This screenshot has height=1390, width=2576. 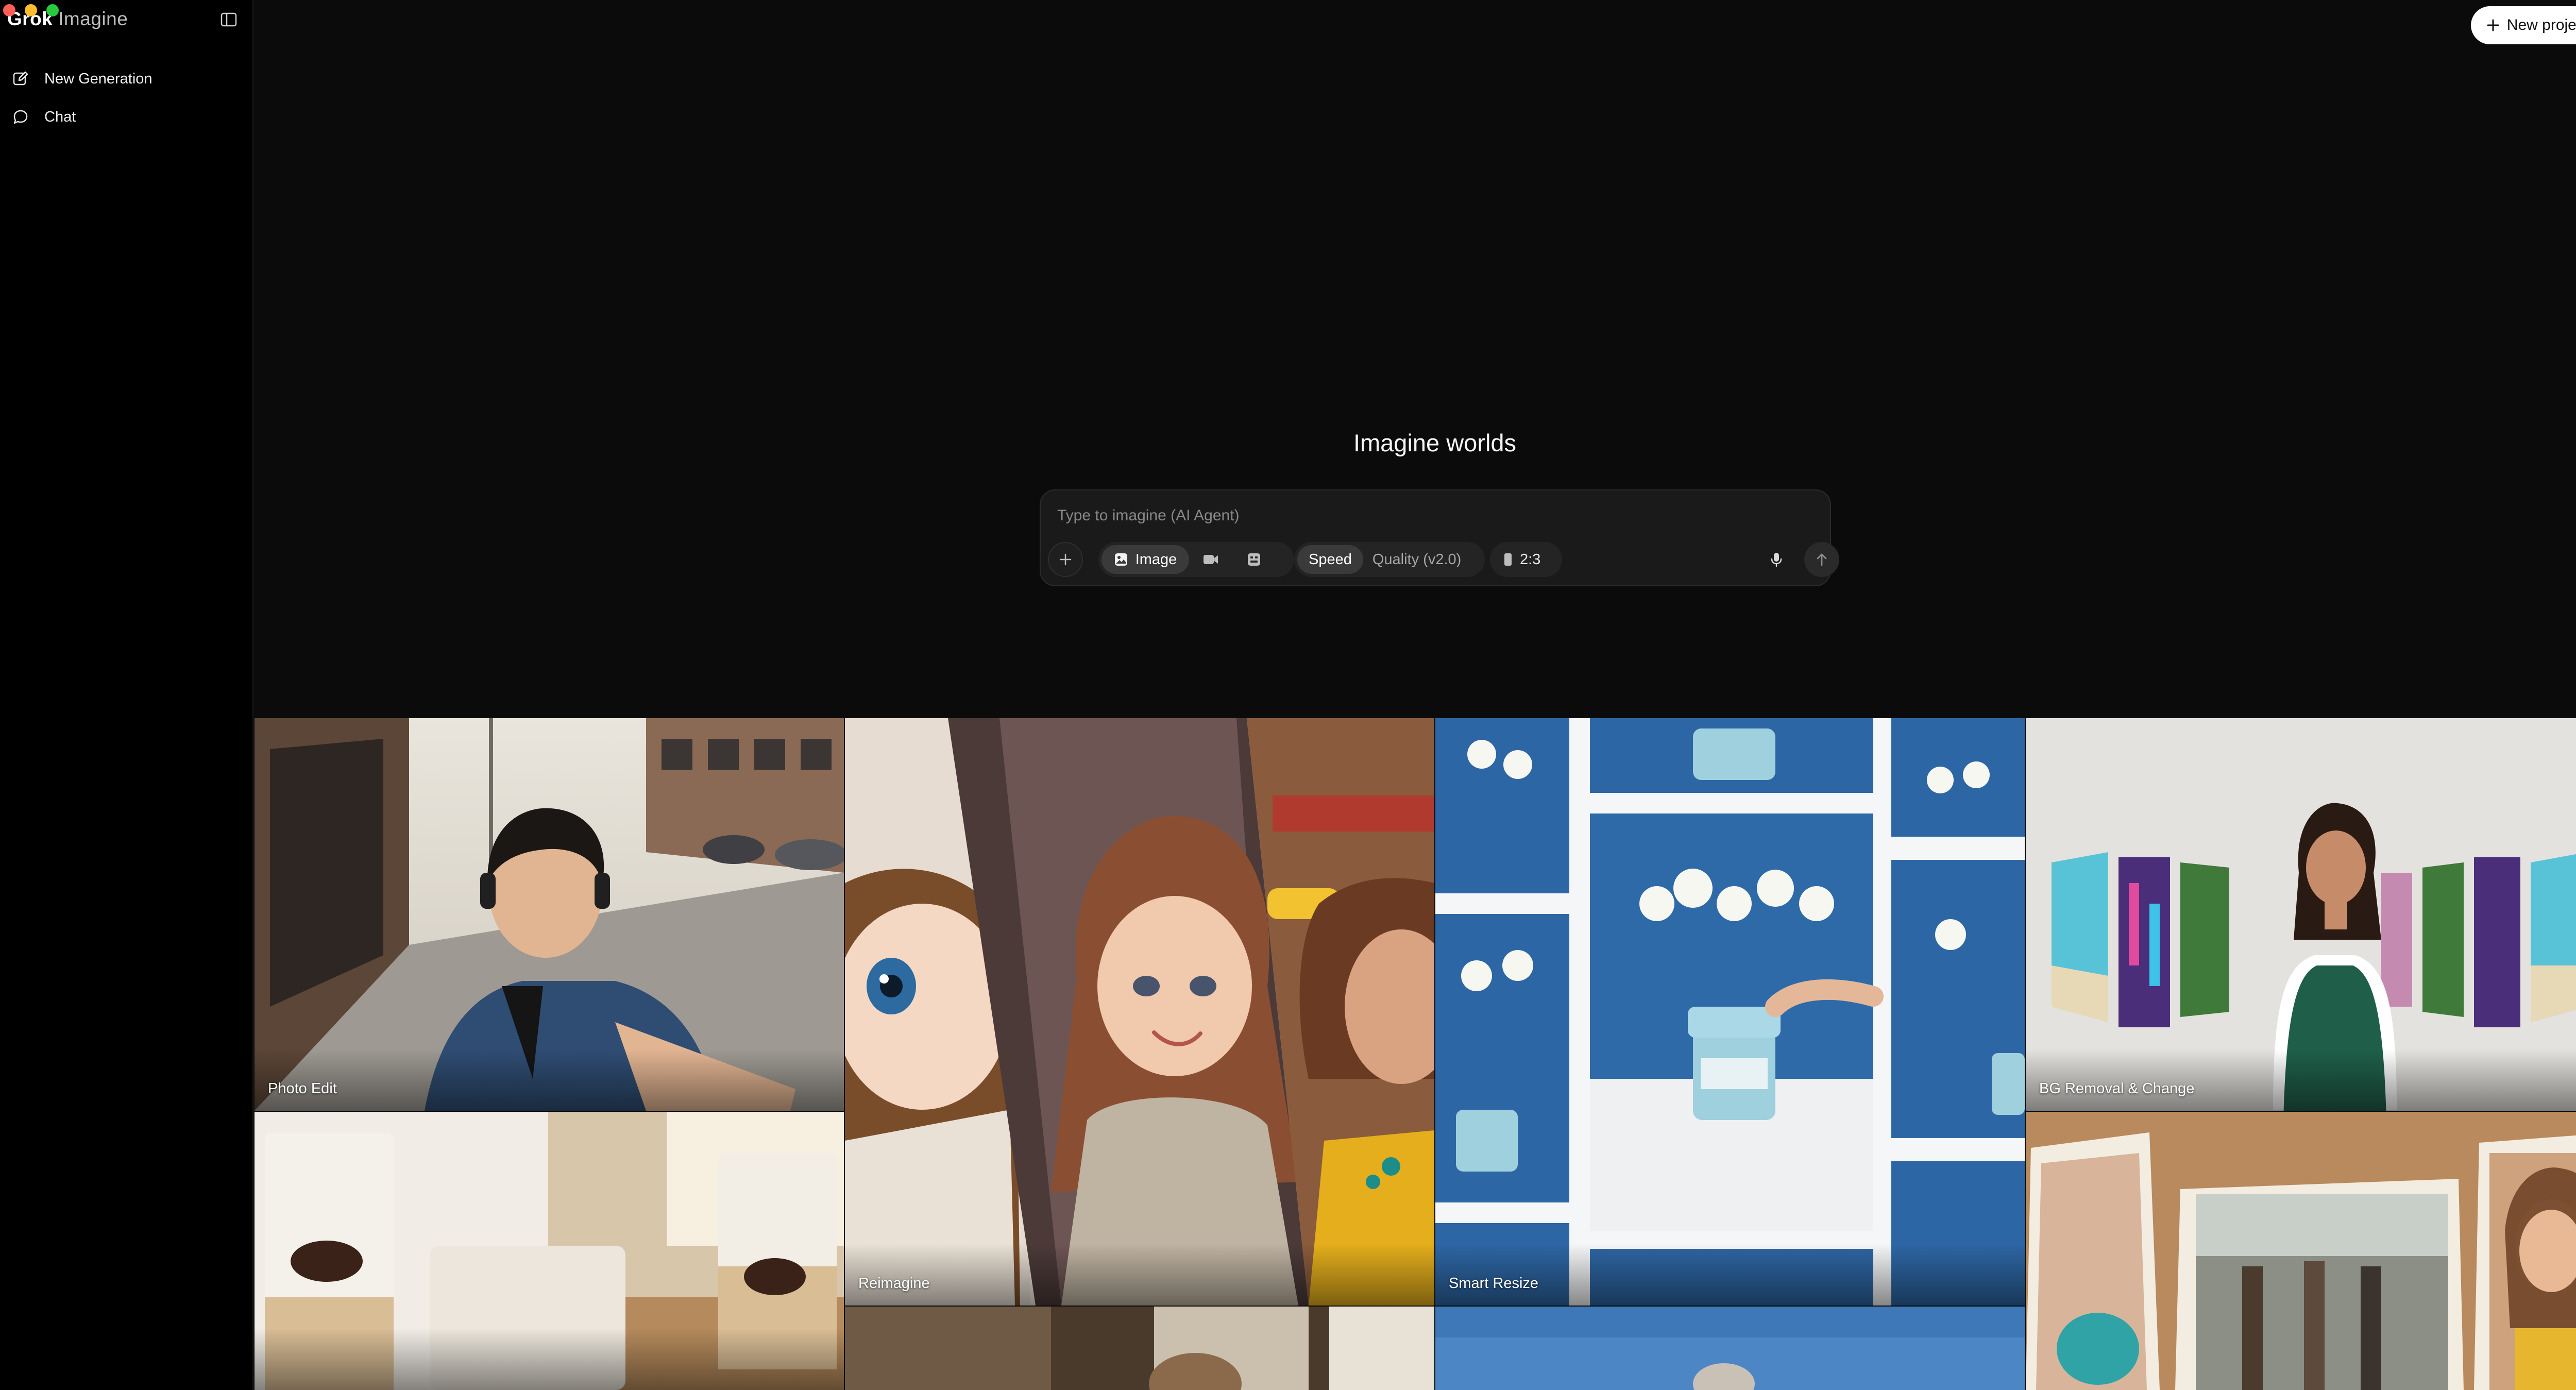 I want to click on gallery-tile-photo-edit: Photo Edit, so click(x=549, y=915).